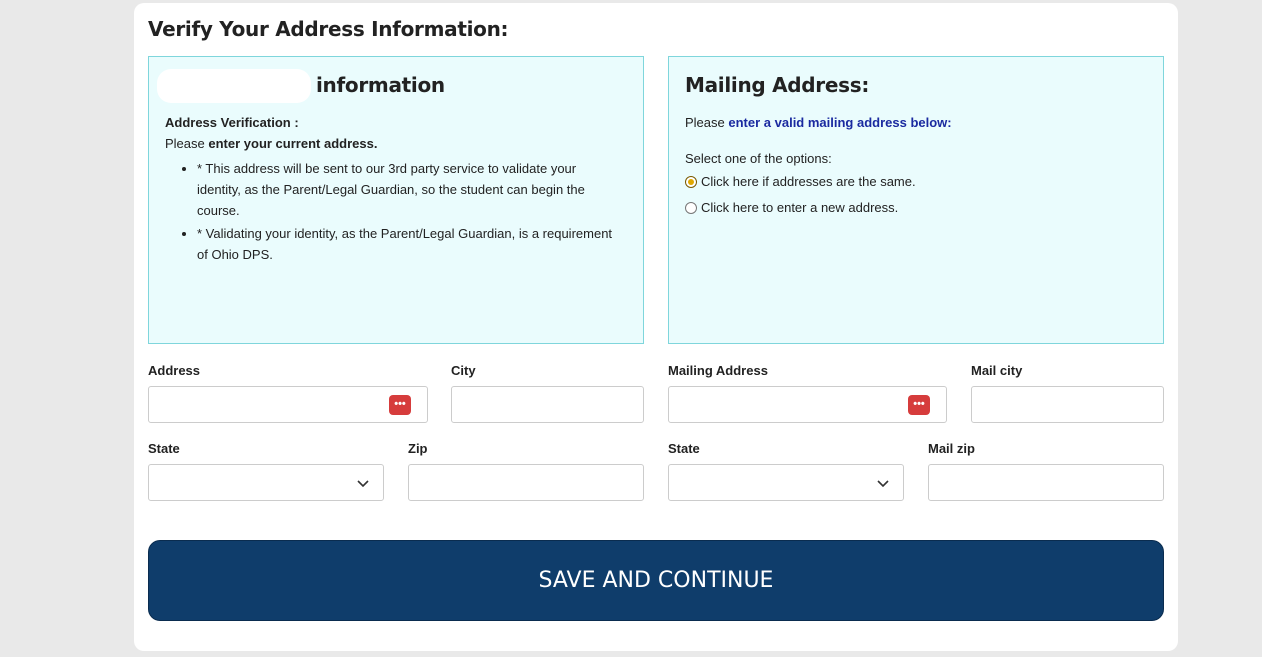 Image resolution: width=1262 pixels, height=657 pixels. I want to click on options-label: Select one of the options:, so click(758, 158).